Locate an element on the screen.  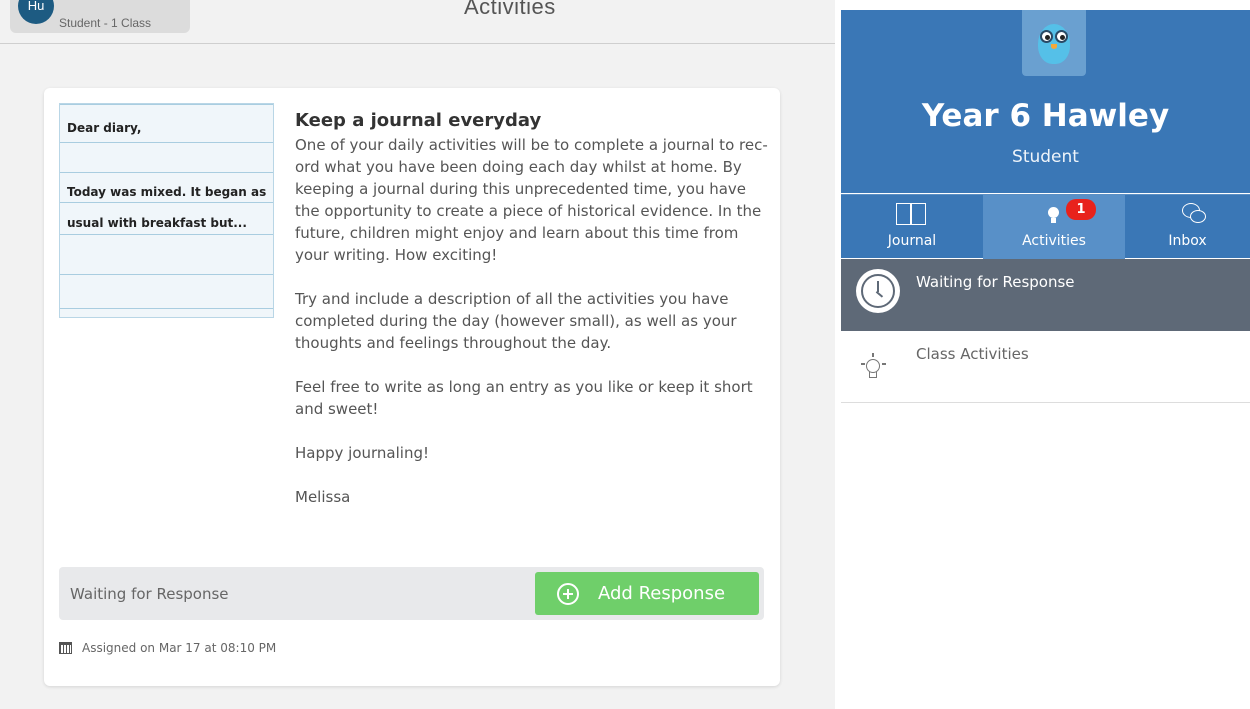
owl-beak is located at coordinates (1054, 46).